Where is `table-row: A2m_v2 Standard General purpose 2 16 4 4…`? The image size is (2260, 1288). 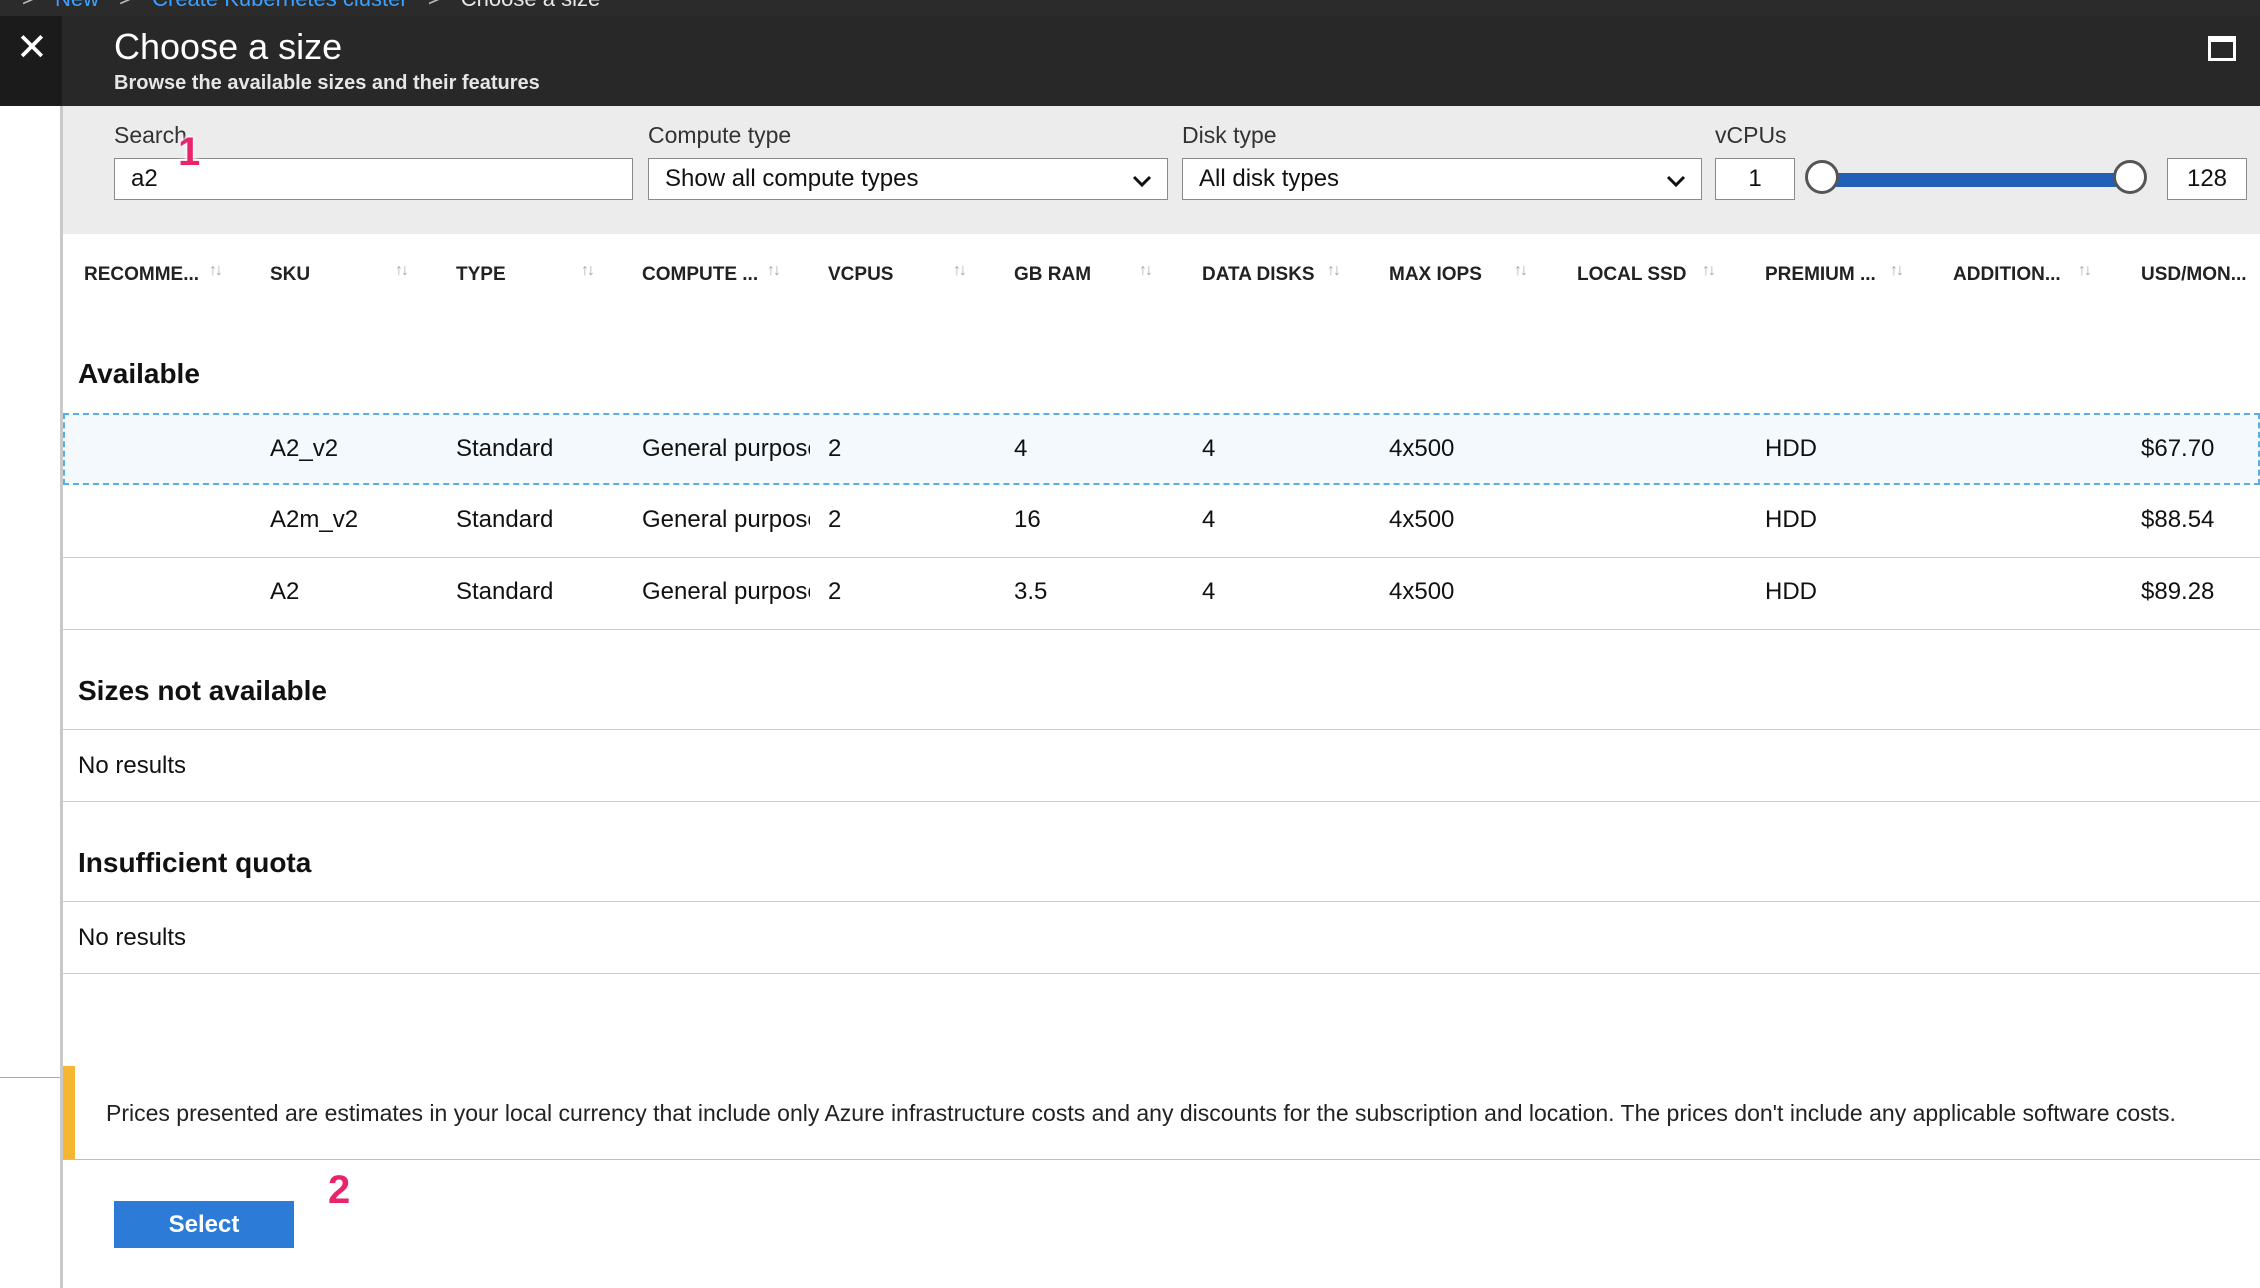
table-row: A2m_v2 Standard General purpose 2 16 4 4… is located at coordinates (1161, 522).